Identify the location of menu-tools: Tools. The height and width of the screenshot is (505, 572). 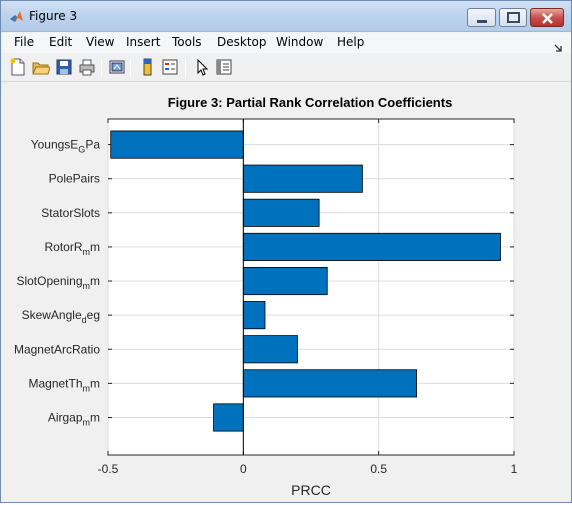
(187, 42).